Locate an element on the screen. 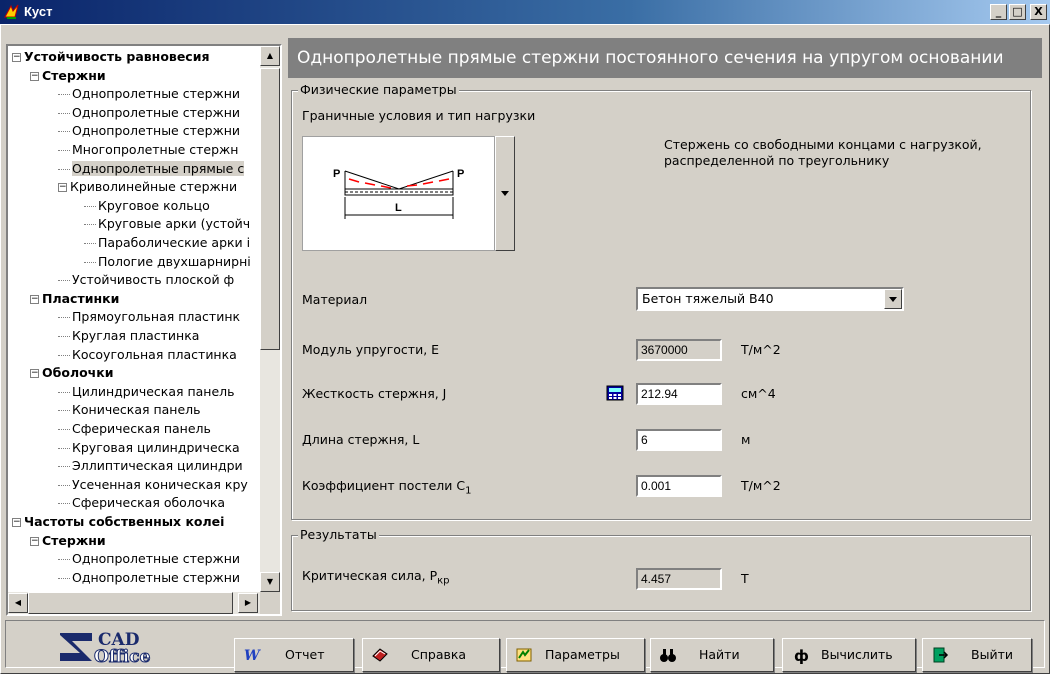  bedding-label: Коэффициент постели C1 is located at coordinates (387, 487).